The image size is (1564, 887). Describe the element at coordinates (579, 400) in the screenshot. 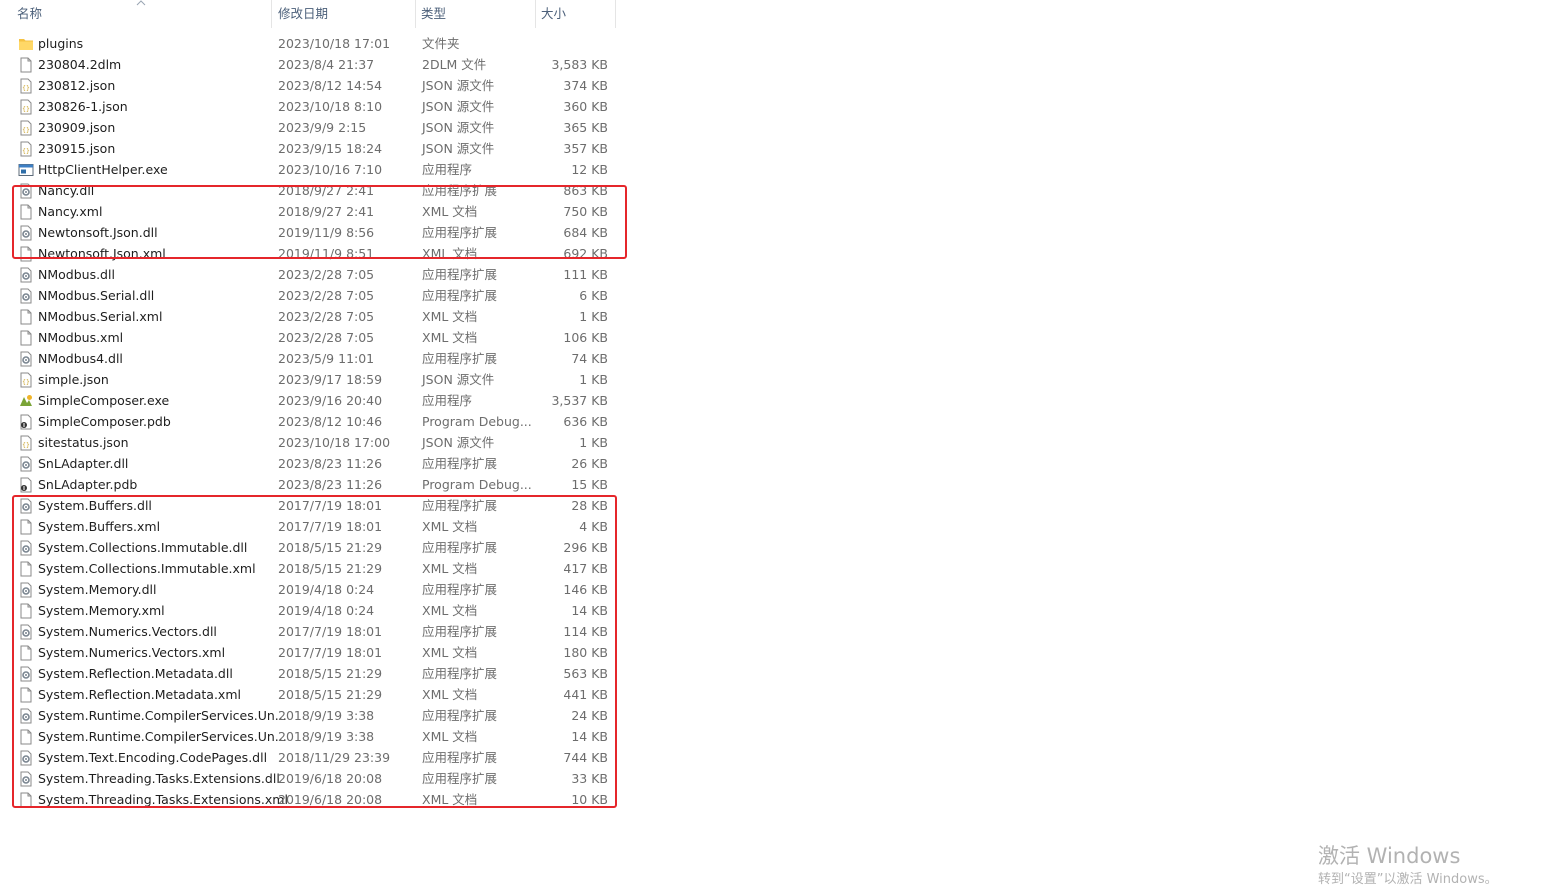

I see `file-size: 3,537 KB` at that location.